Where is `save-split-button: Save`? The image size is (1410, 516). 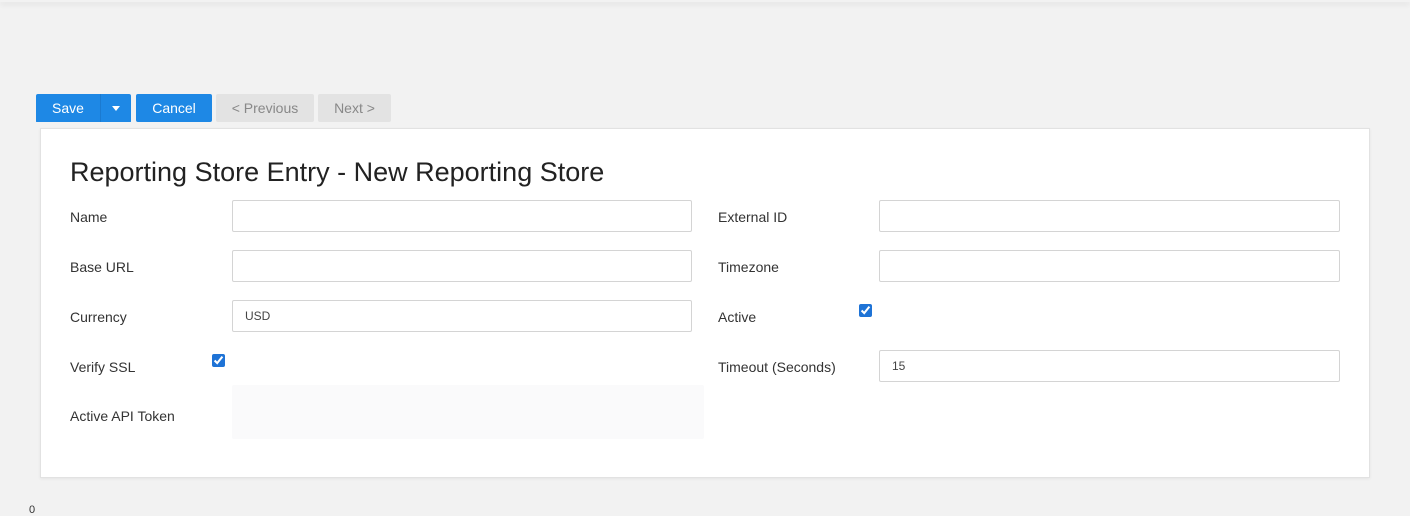
save-split-button: Save is located at coordinates (83, 108).